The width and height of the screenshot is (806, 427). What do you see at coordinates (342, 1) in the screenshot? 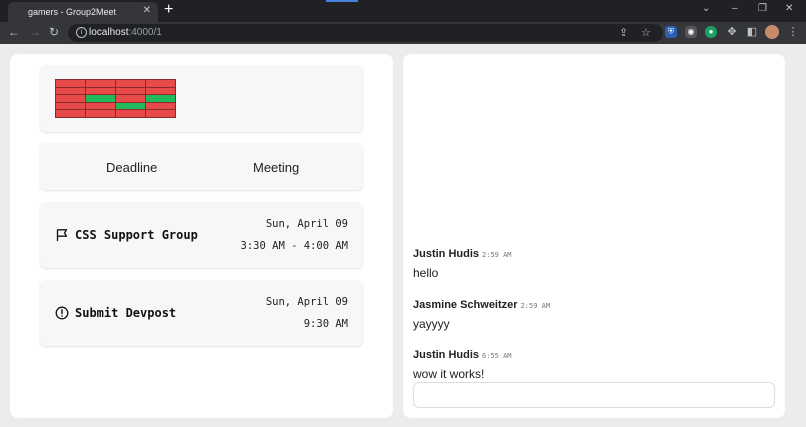
I see `tab-strip-accent` at bounding box center [342, 1].